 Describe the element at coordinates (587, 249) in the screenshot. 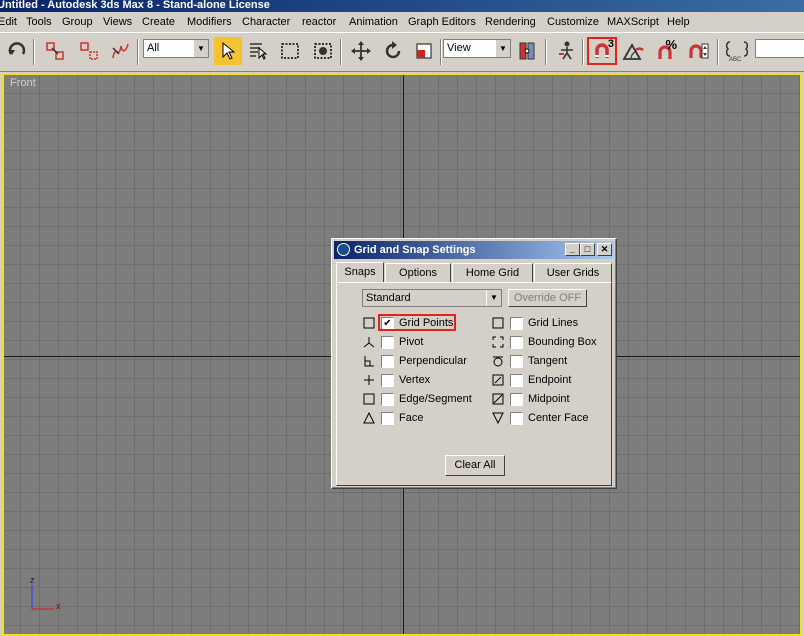

I see `maximize-button: □` at that location.